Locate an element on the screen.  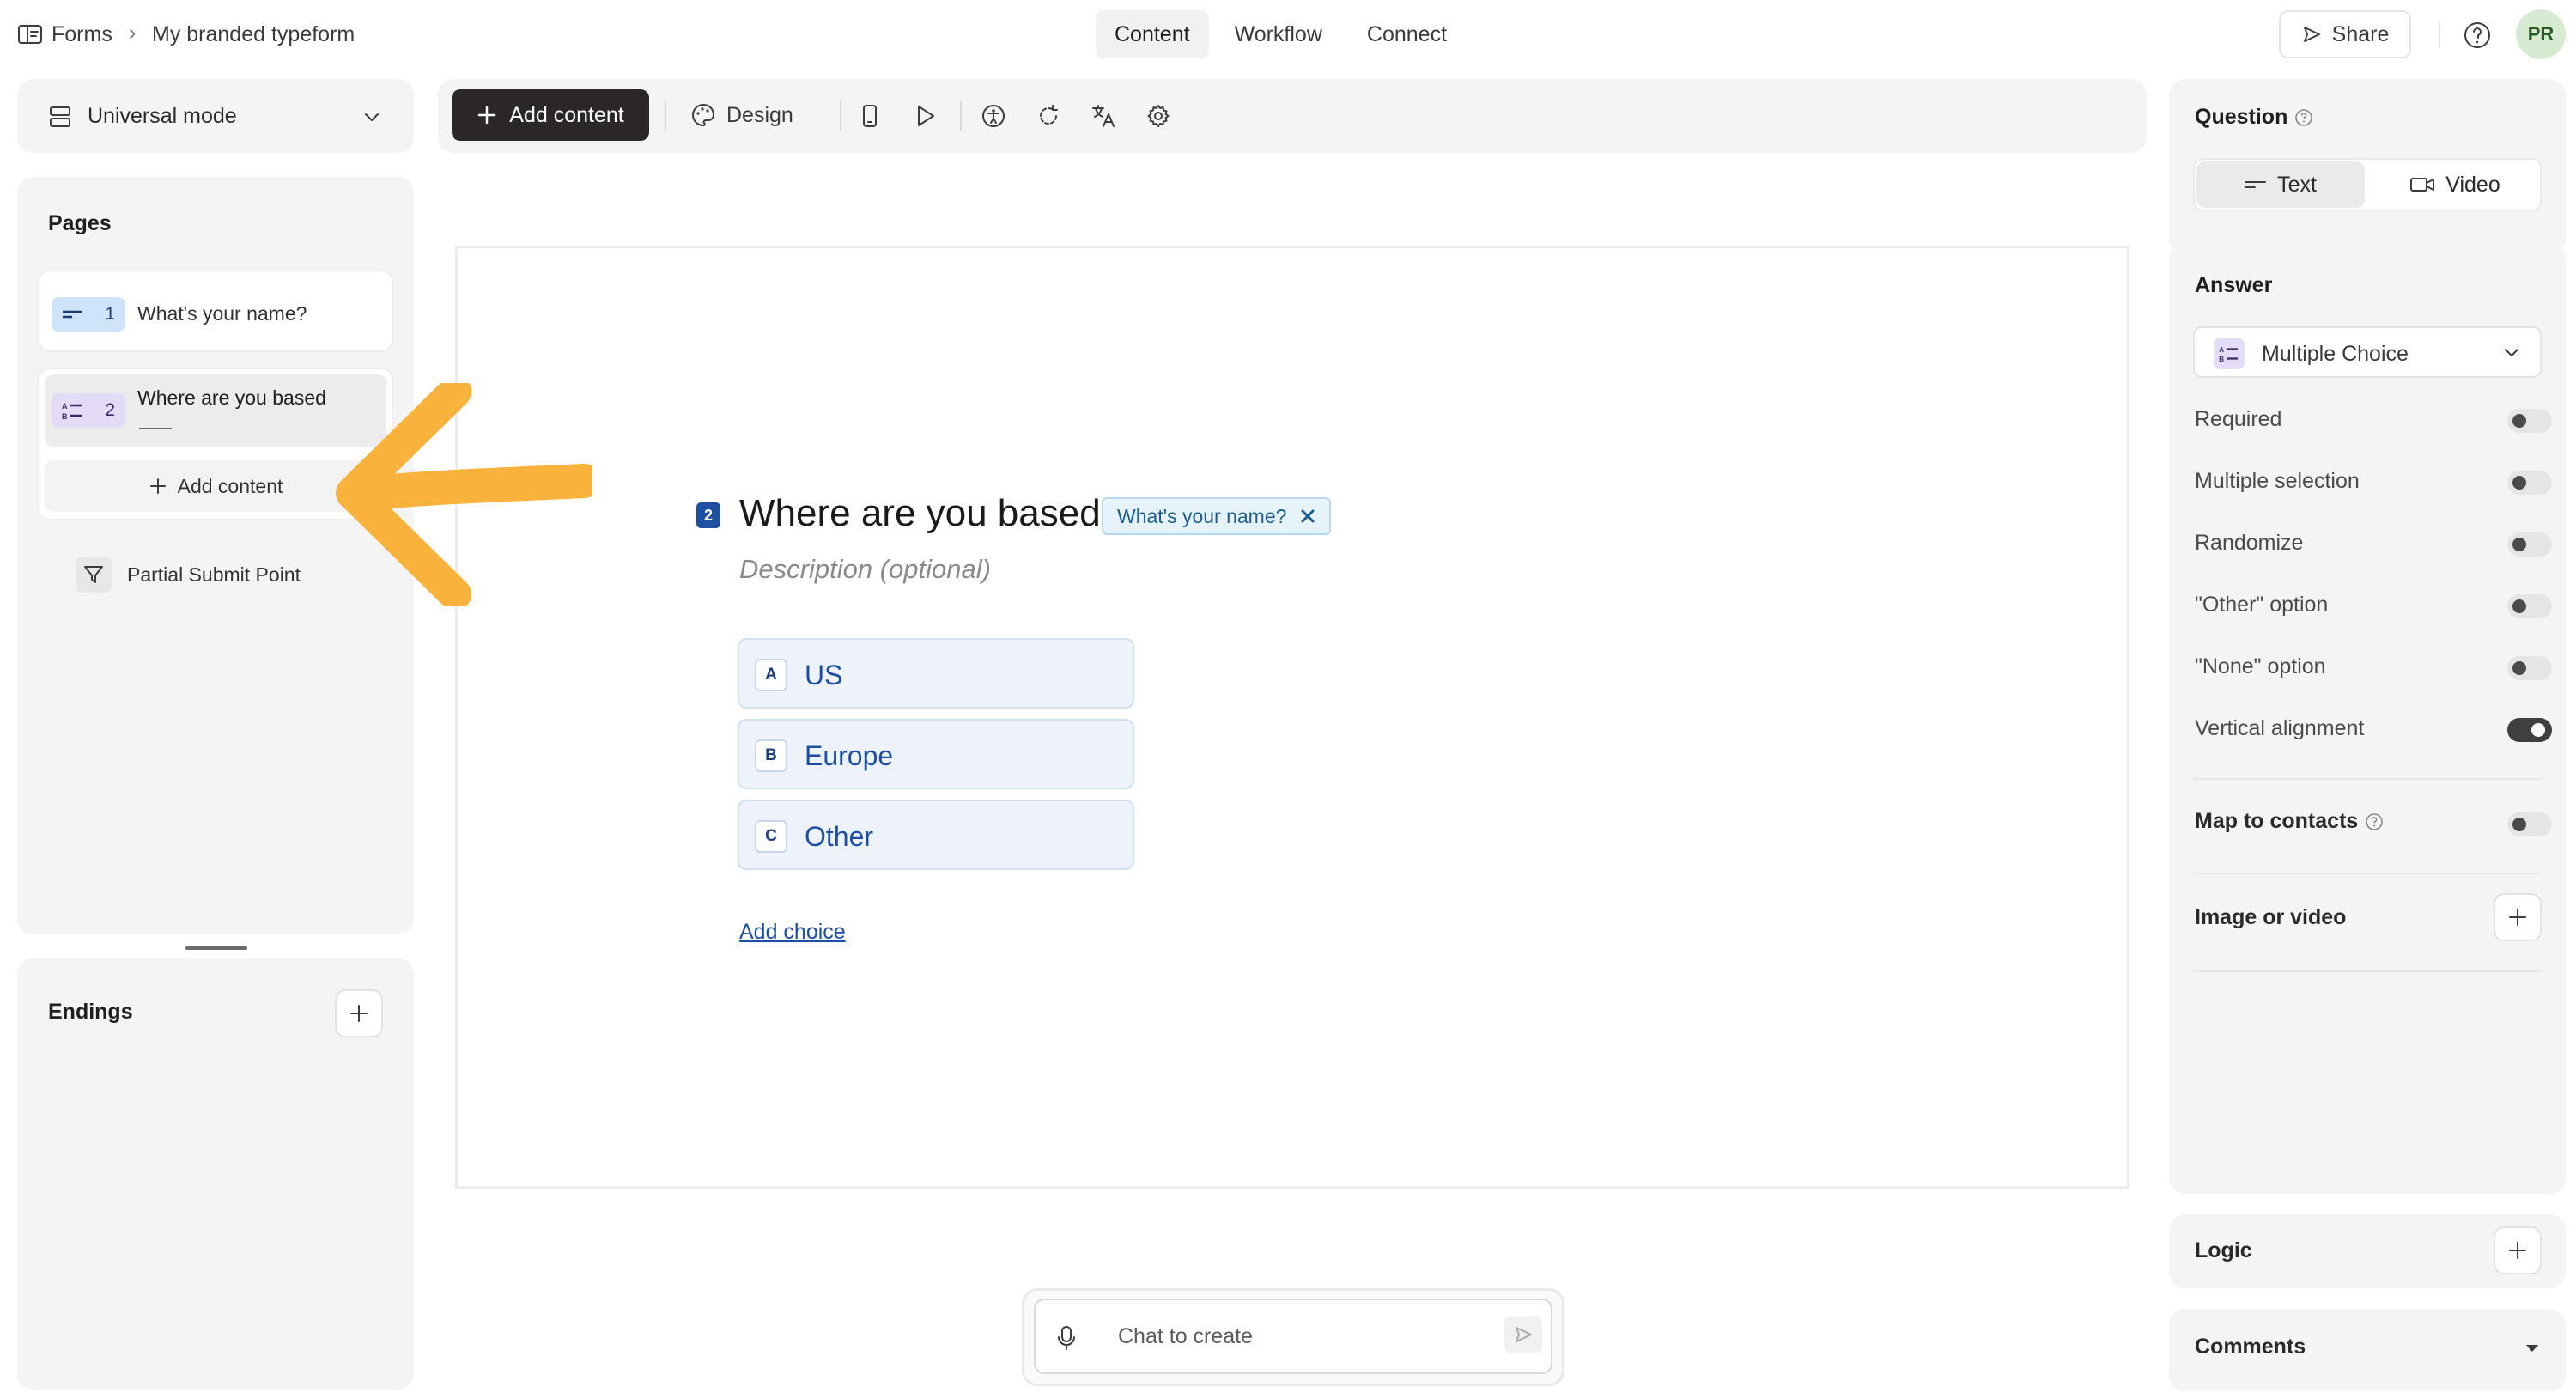
send-button is located at coordinates (1523, 1334).